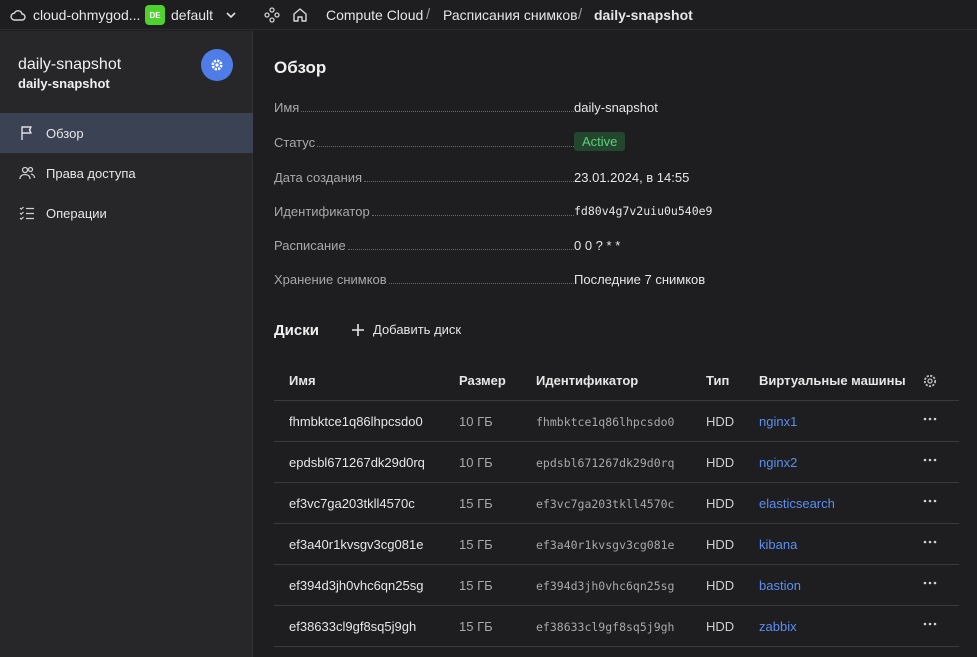 Image resolution: width=977 pixels, height=657 pixels. I want to click on cloud-icon, so click(18, 15).